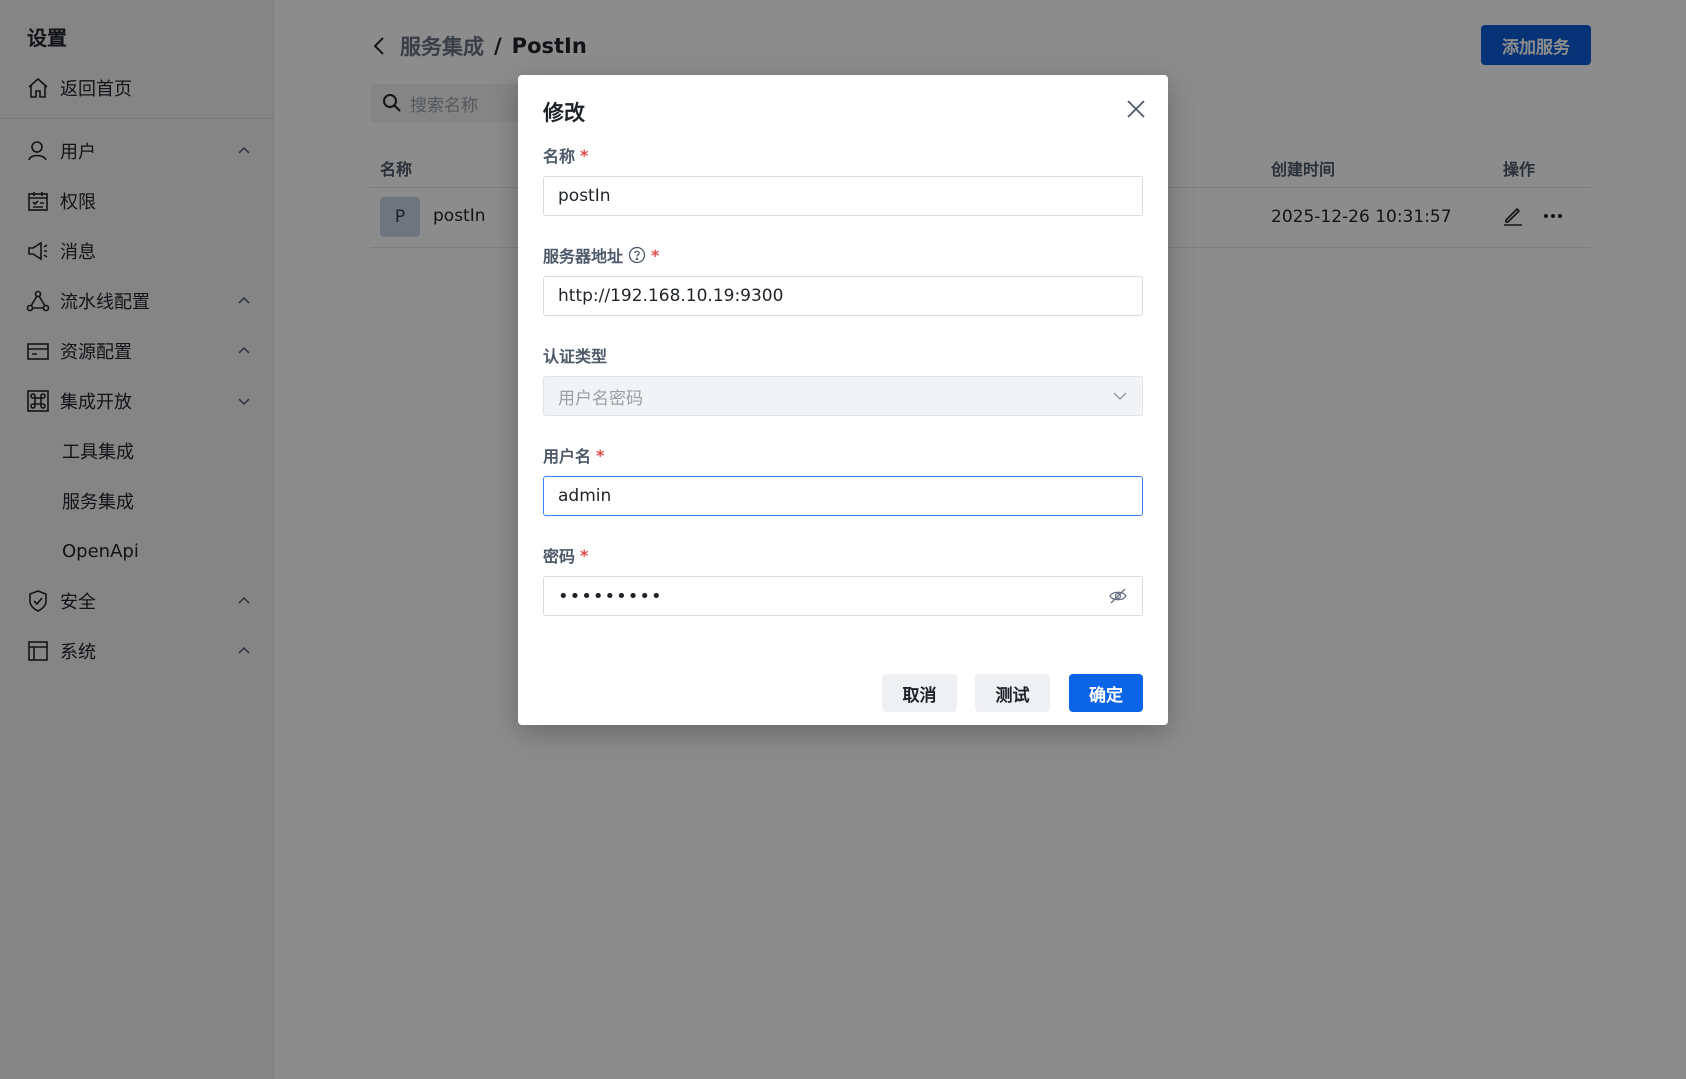 This screenshot has width=1686, height=1079. Describe the element at coordinates (843, 496) in the screenshot. I see `username-field` at that location.